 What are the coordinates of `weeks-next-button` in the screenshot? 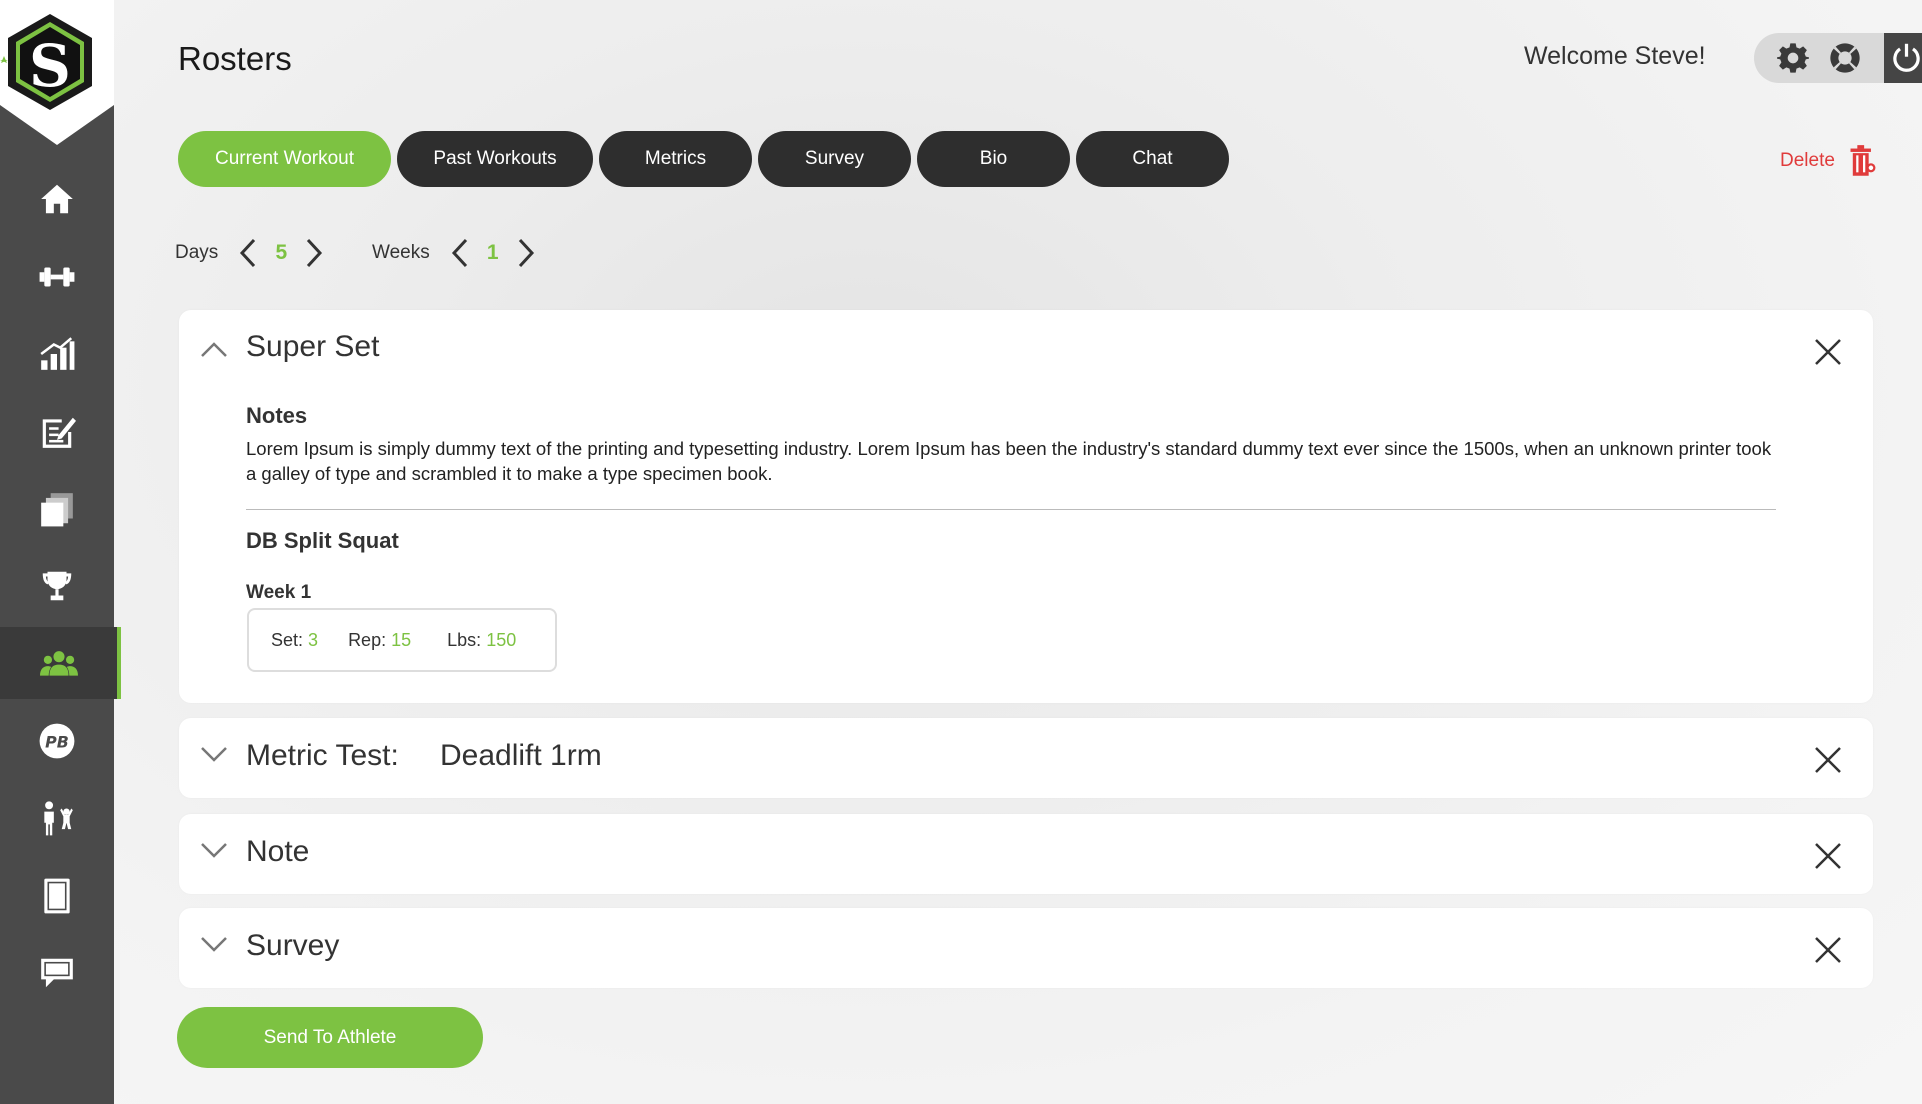 It's located at (526, 253).